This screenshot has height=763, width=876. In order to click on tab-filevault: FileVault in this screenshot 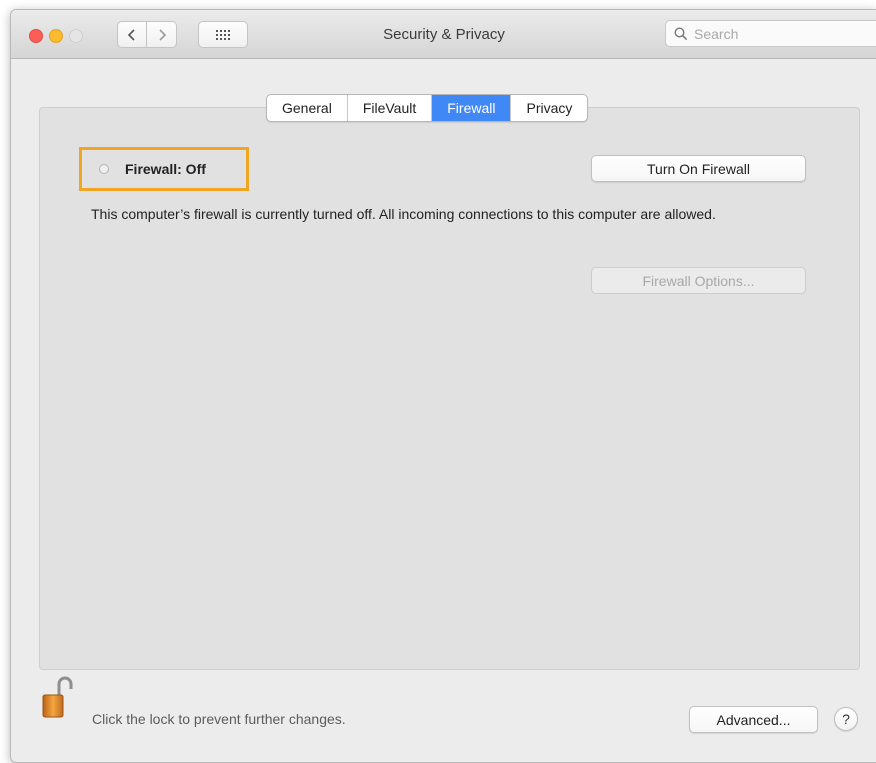, I will do `click(390, 108)`.